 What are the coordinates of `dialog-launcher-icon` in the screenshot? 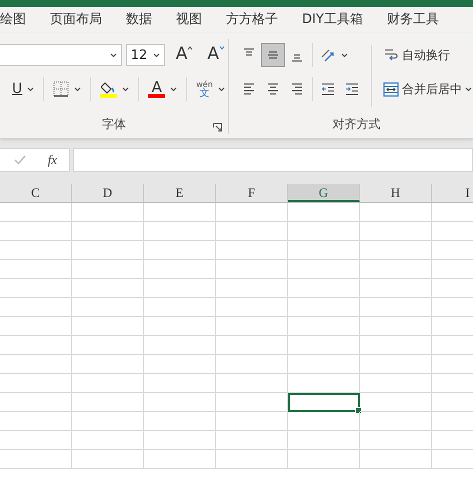 It's located at (217, 127).